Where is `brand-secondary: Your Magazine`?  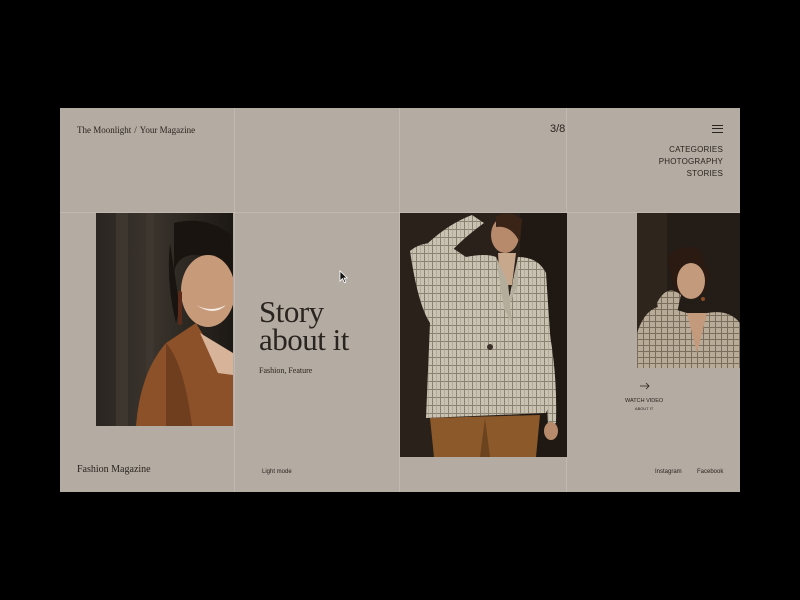
brand-secondary: Your Magazine is located at coordinates (167, 130).